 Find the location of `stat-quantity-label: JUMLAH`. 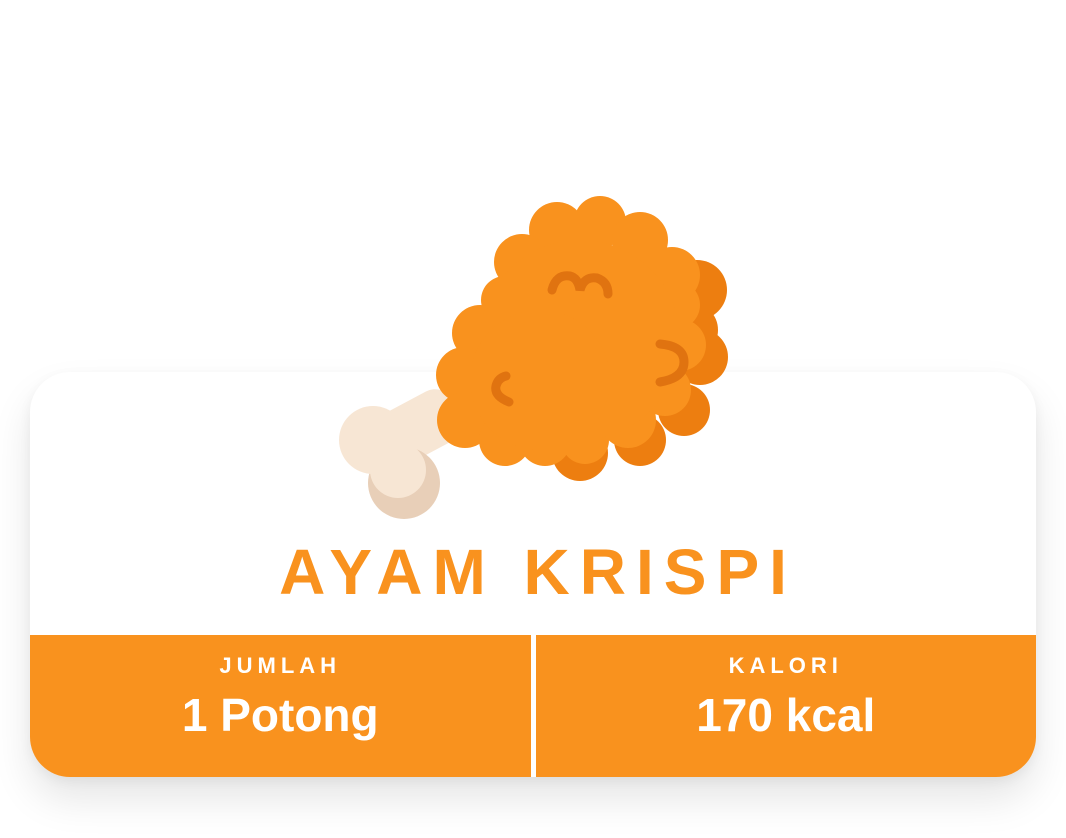

stat-quantity-label: JUMLAH is located at coordinates (280, 665).